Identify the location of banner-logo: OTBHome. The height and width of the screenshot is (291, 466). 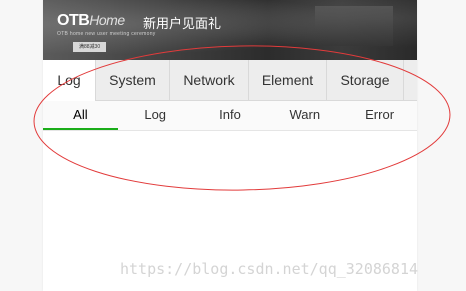
(91, 21).